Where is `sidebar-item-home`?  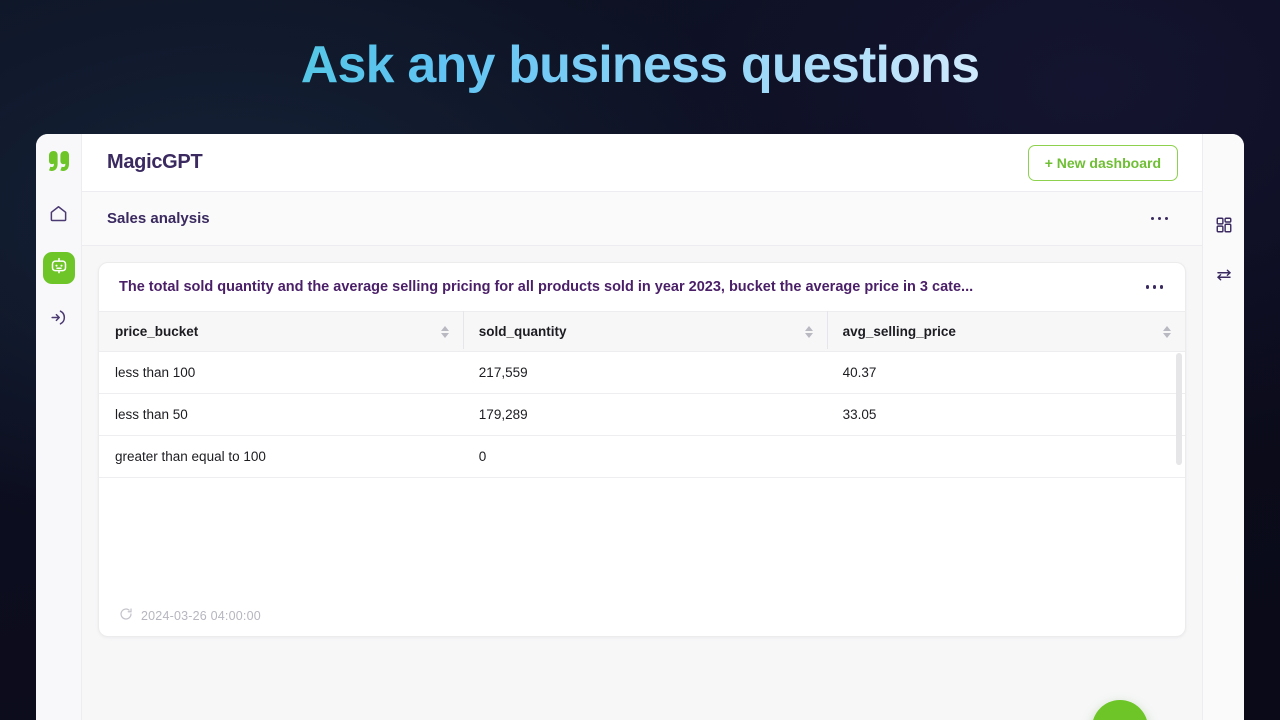 sidebar-item-home is located at coordinates (59, 216).